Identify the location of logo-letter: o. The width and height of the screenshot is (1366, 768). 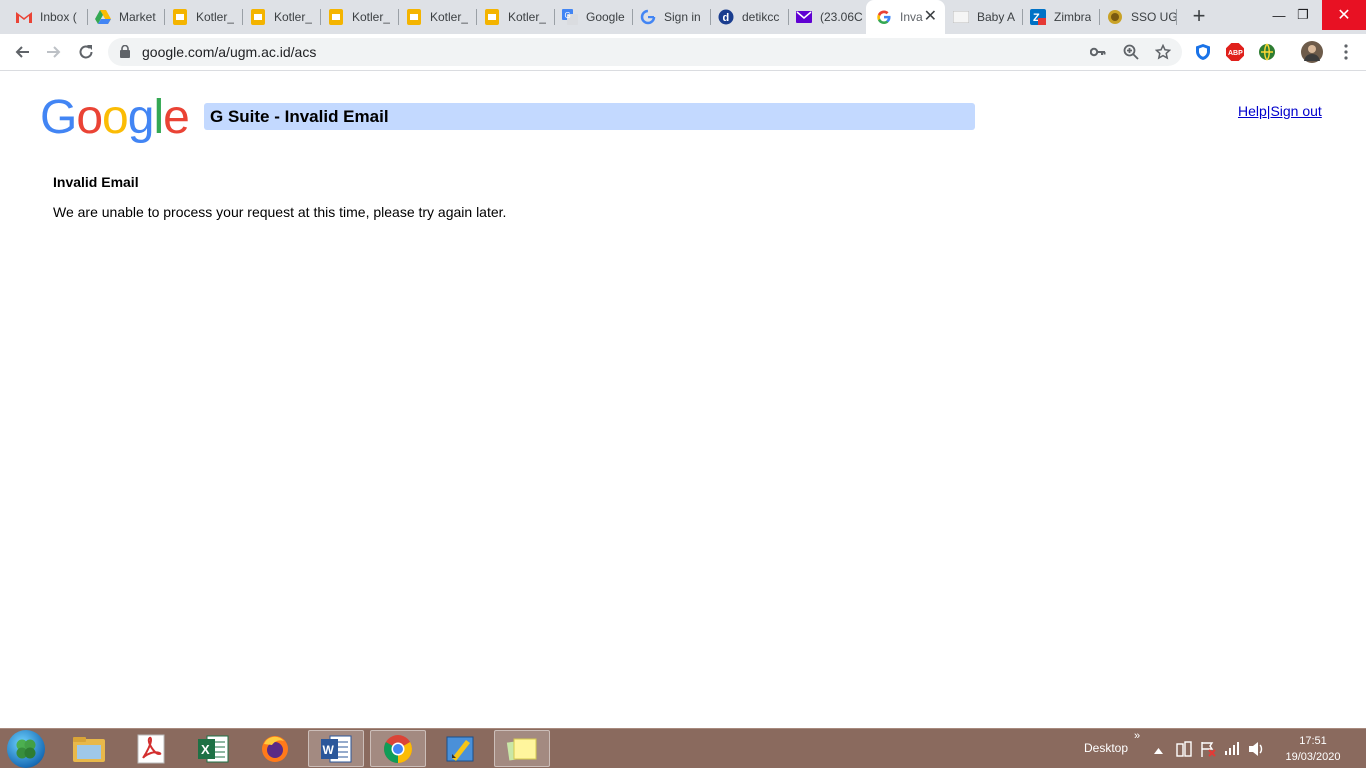
(89, 117).